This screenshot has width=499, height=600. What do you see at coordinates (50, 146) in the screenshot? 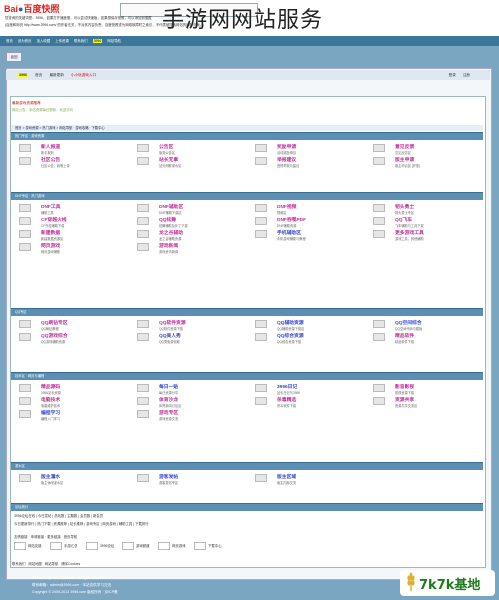
I see `forum-title: 新人报道` at bounding box center [50, 146].